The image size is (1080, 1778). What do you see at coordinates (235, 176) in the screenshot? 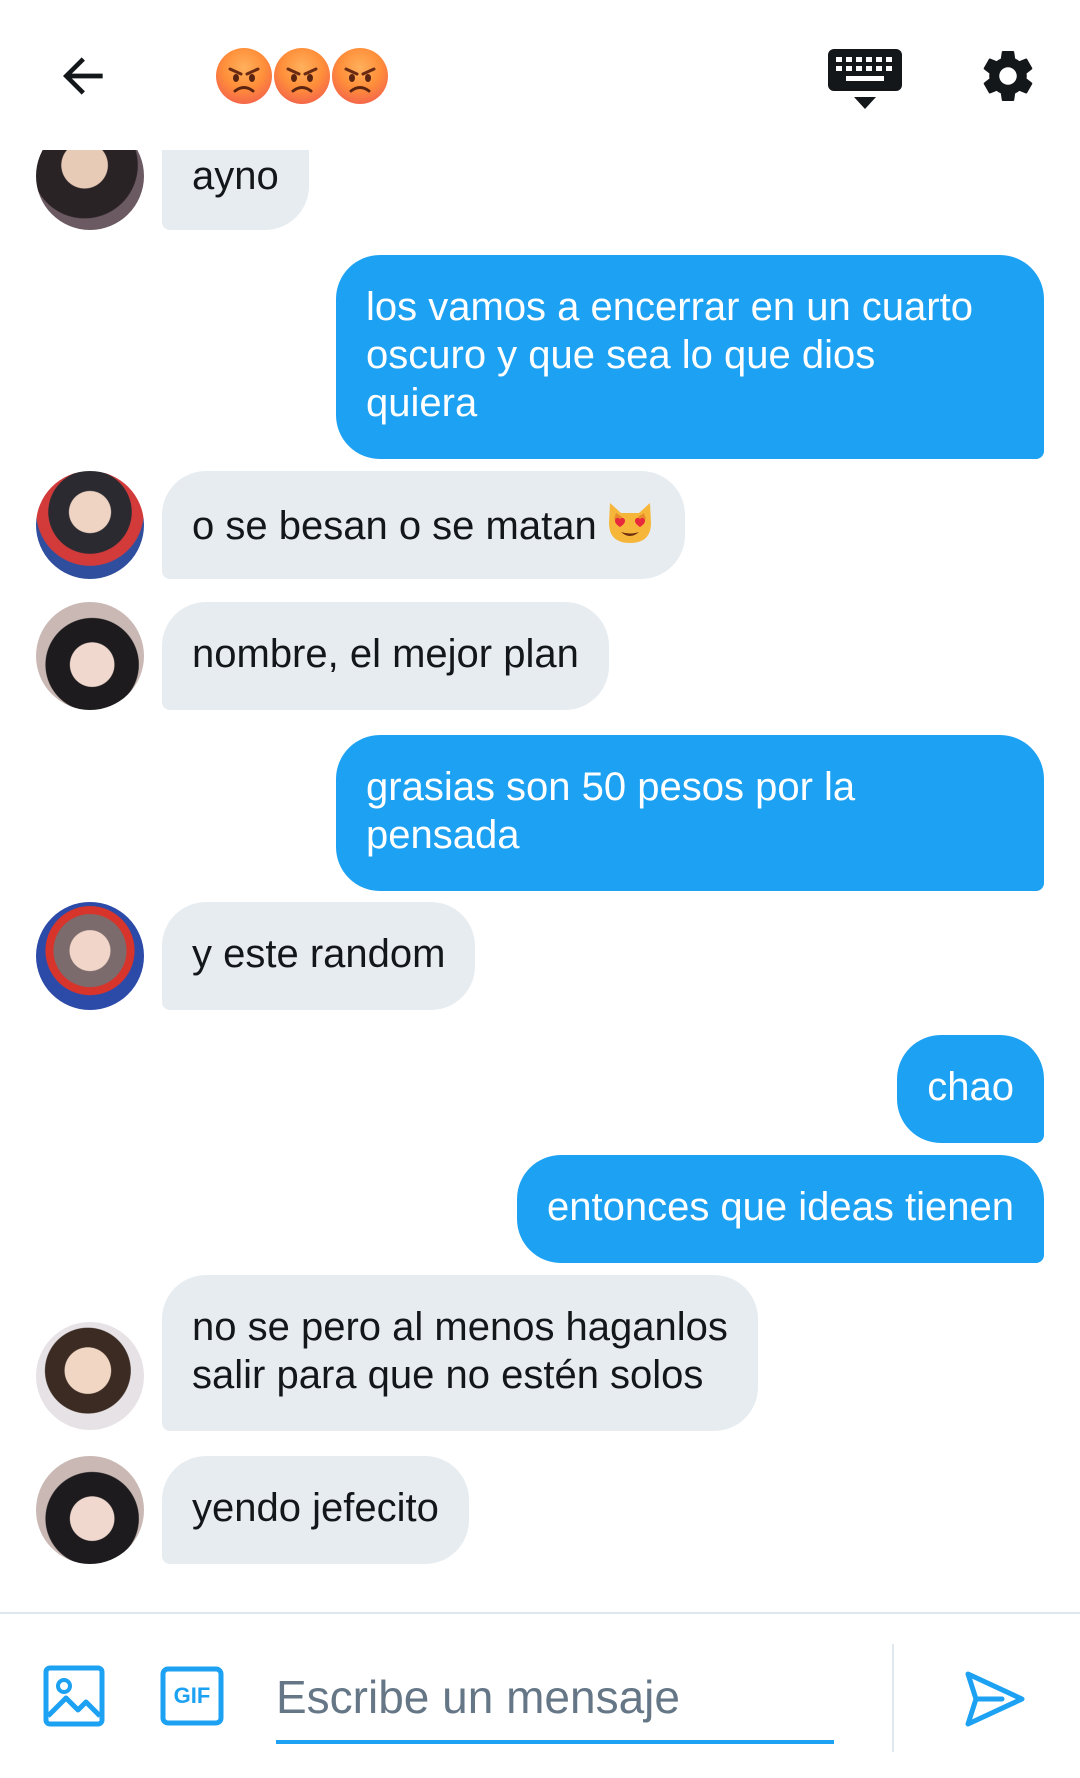
I see `message-text: ayno` at bounding box center [235, 176].